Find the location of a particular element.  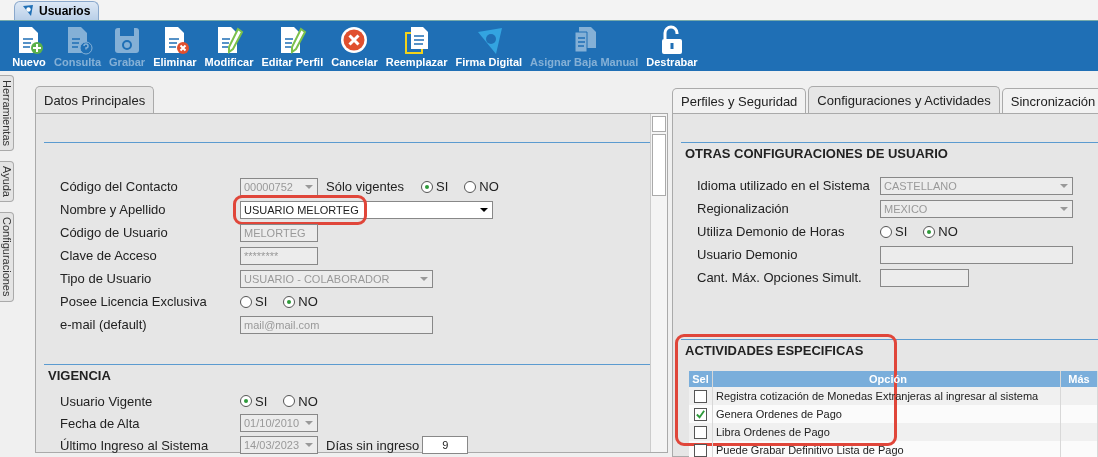

field-label: Fecha de Alta is located at coordinates (100, 423).